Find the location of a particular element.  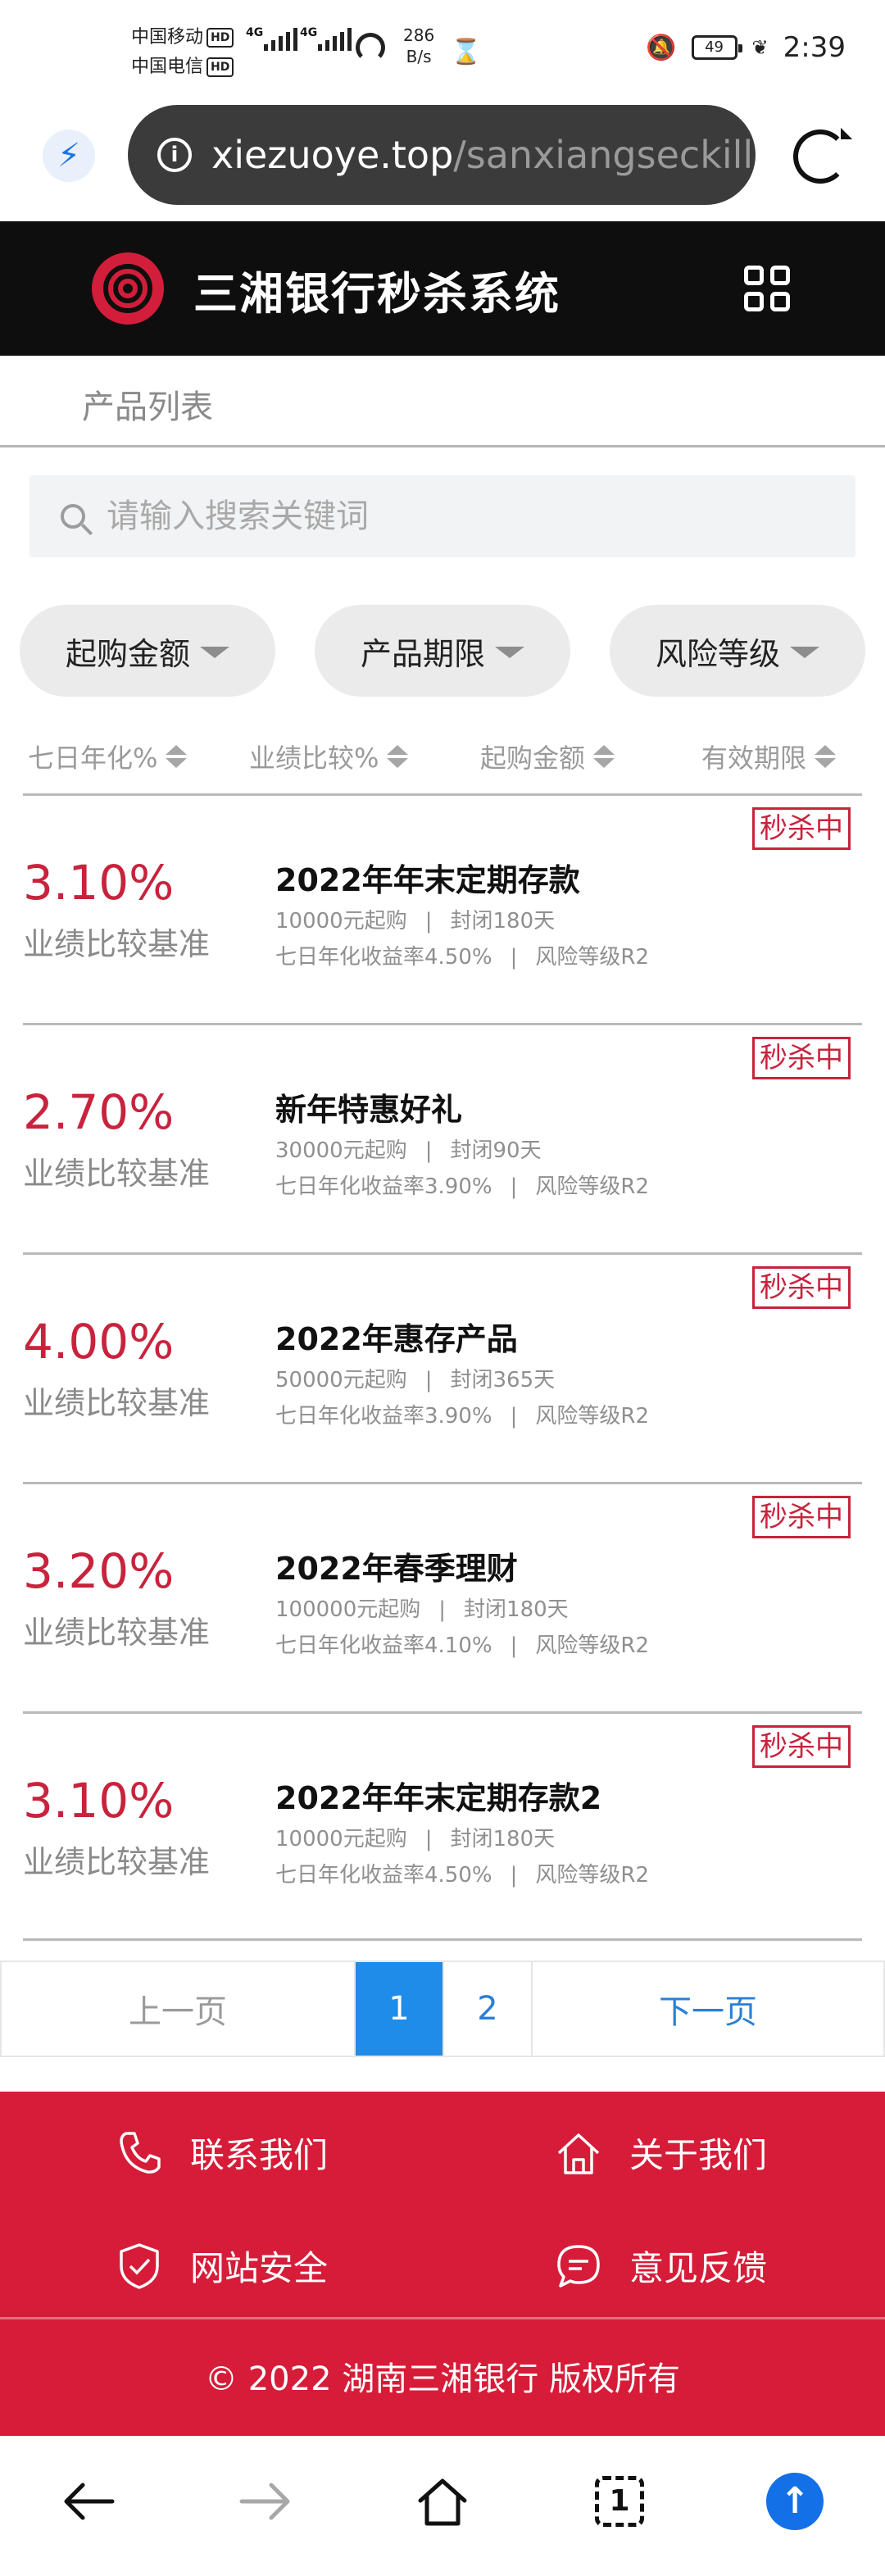

tabs-count: 1 is located at coordinates (619, 2501).